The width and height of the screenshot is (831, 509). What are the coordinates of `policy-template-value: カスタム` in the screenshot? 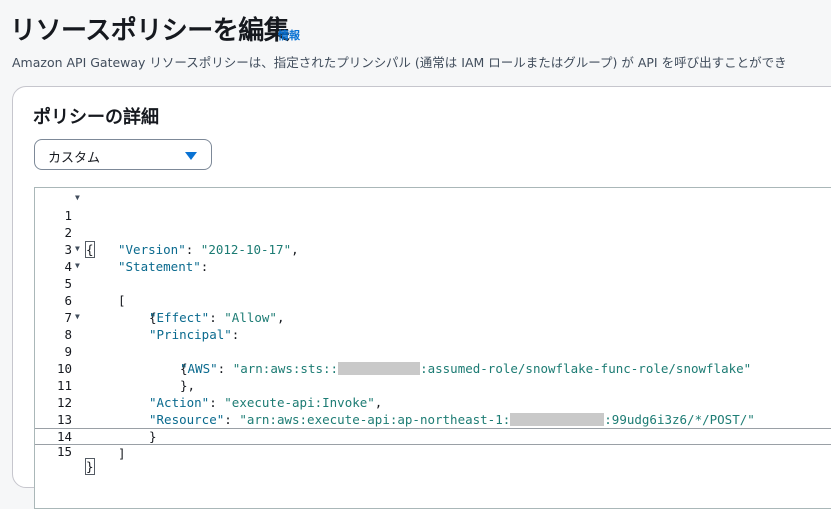 It's located at (74, 158).